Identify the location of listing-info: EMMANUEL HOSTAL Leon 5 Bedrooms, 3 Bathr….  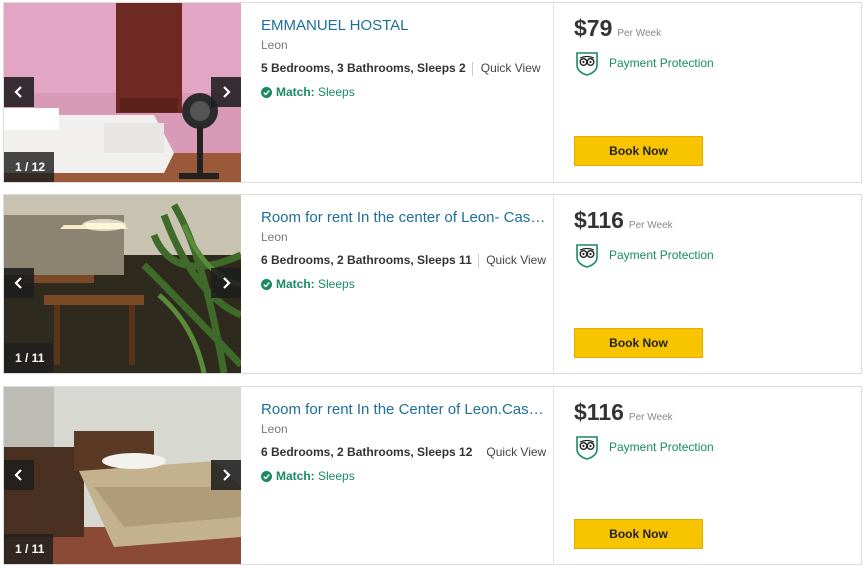
(403, 58).